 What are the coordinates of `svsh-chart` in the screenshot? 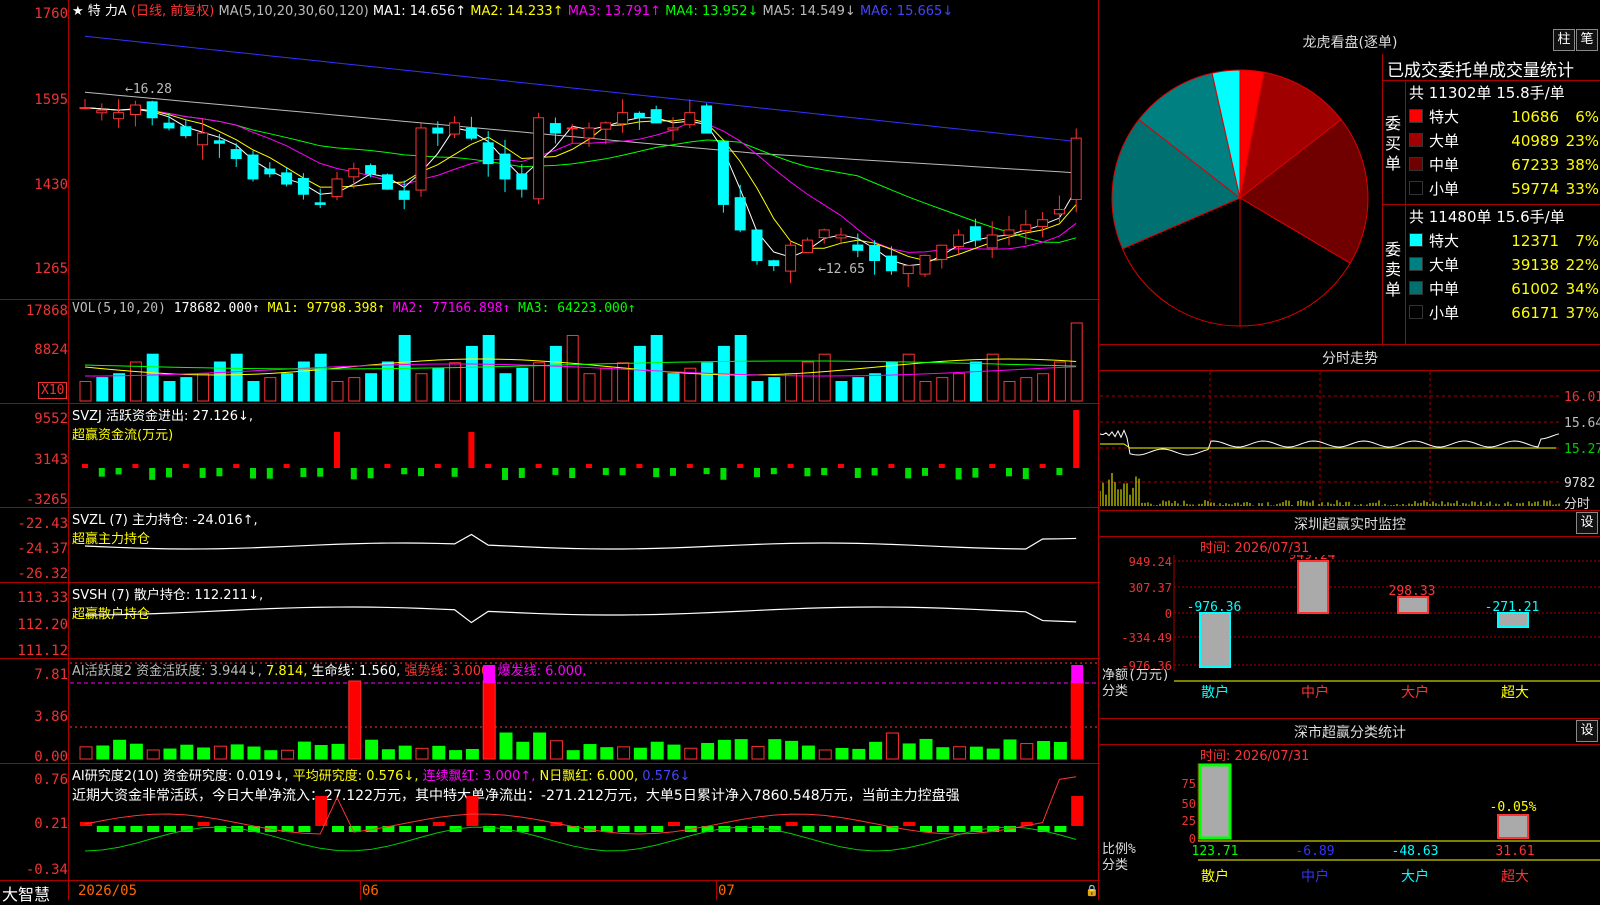 It's located at (584, 620).